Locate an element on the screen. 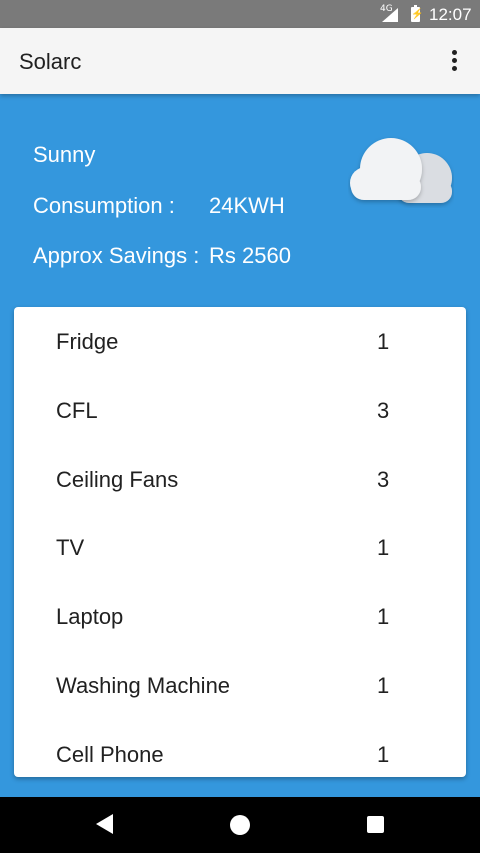 Image resolution: width=480 pixels, height=853 pixels. appliance-name: TV is located at coordinates (70, 547).